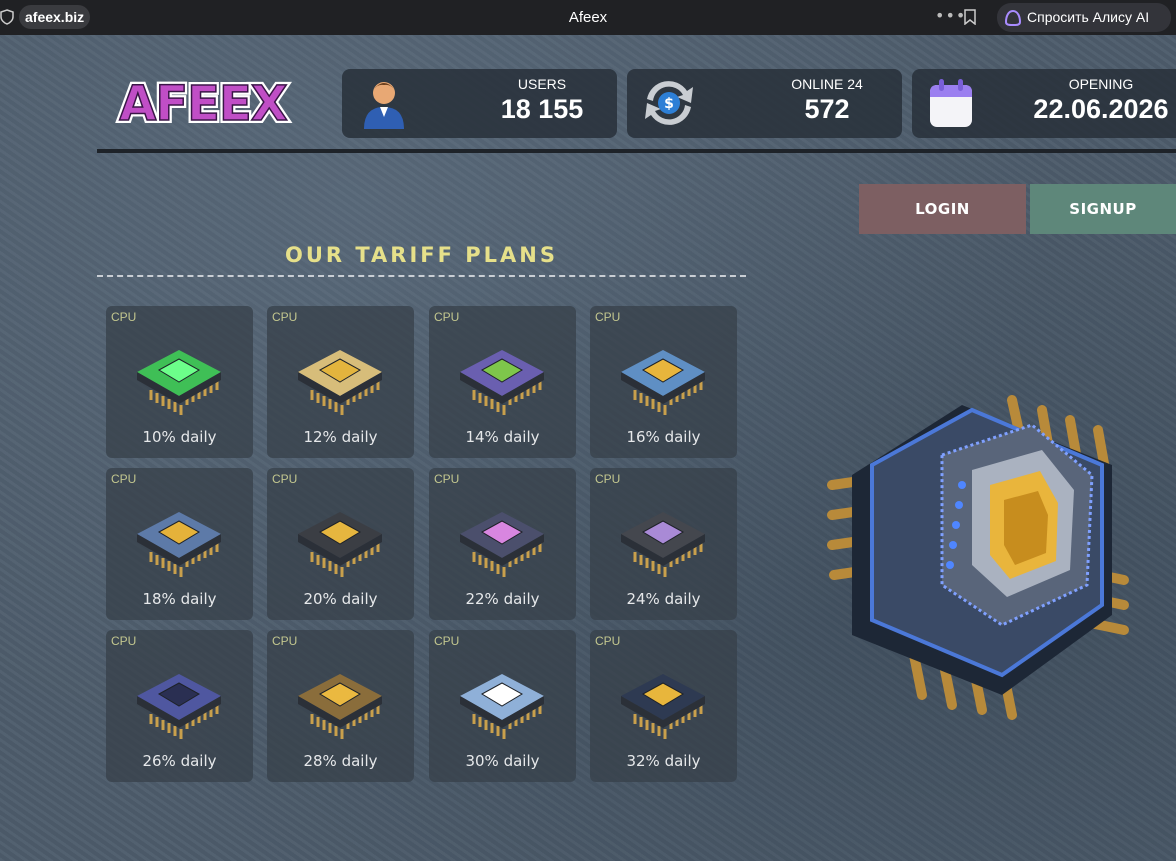 This screenshot has height=861, width=1176. I want to click on plan-rate: 26% daily, so click(179, 761).